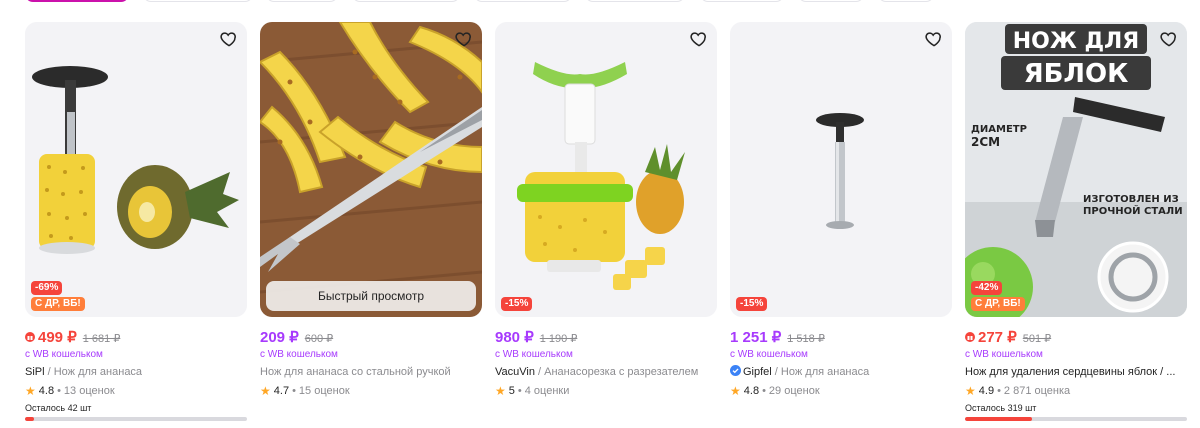 The width and height of the screenshot is (1200, 428). Describe the element at coordinates (794, 391) in the screenshot. I see `reviews-count: 29 оценок` at that location.